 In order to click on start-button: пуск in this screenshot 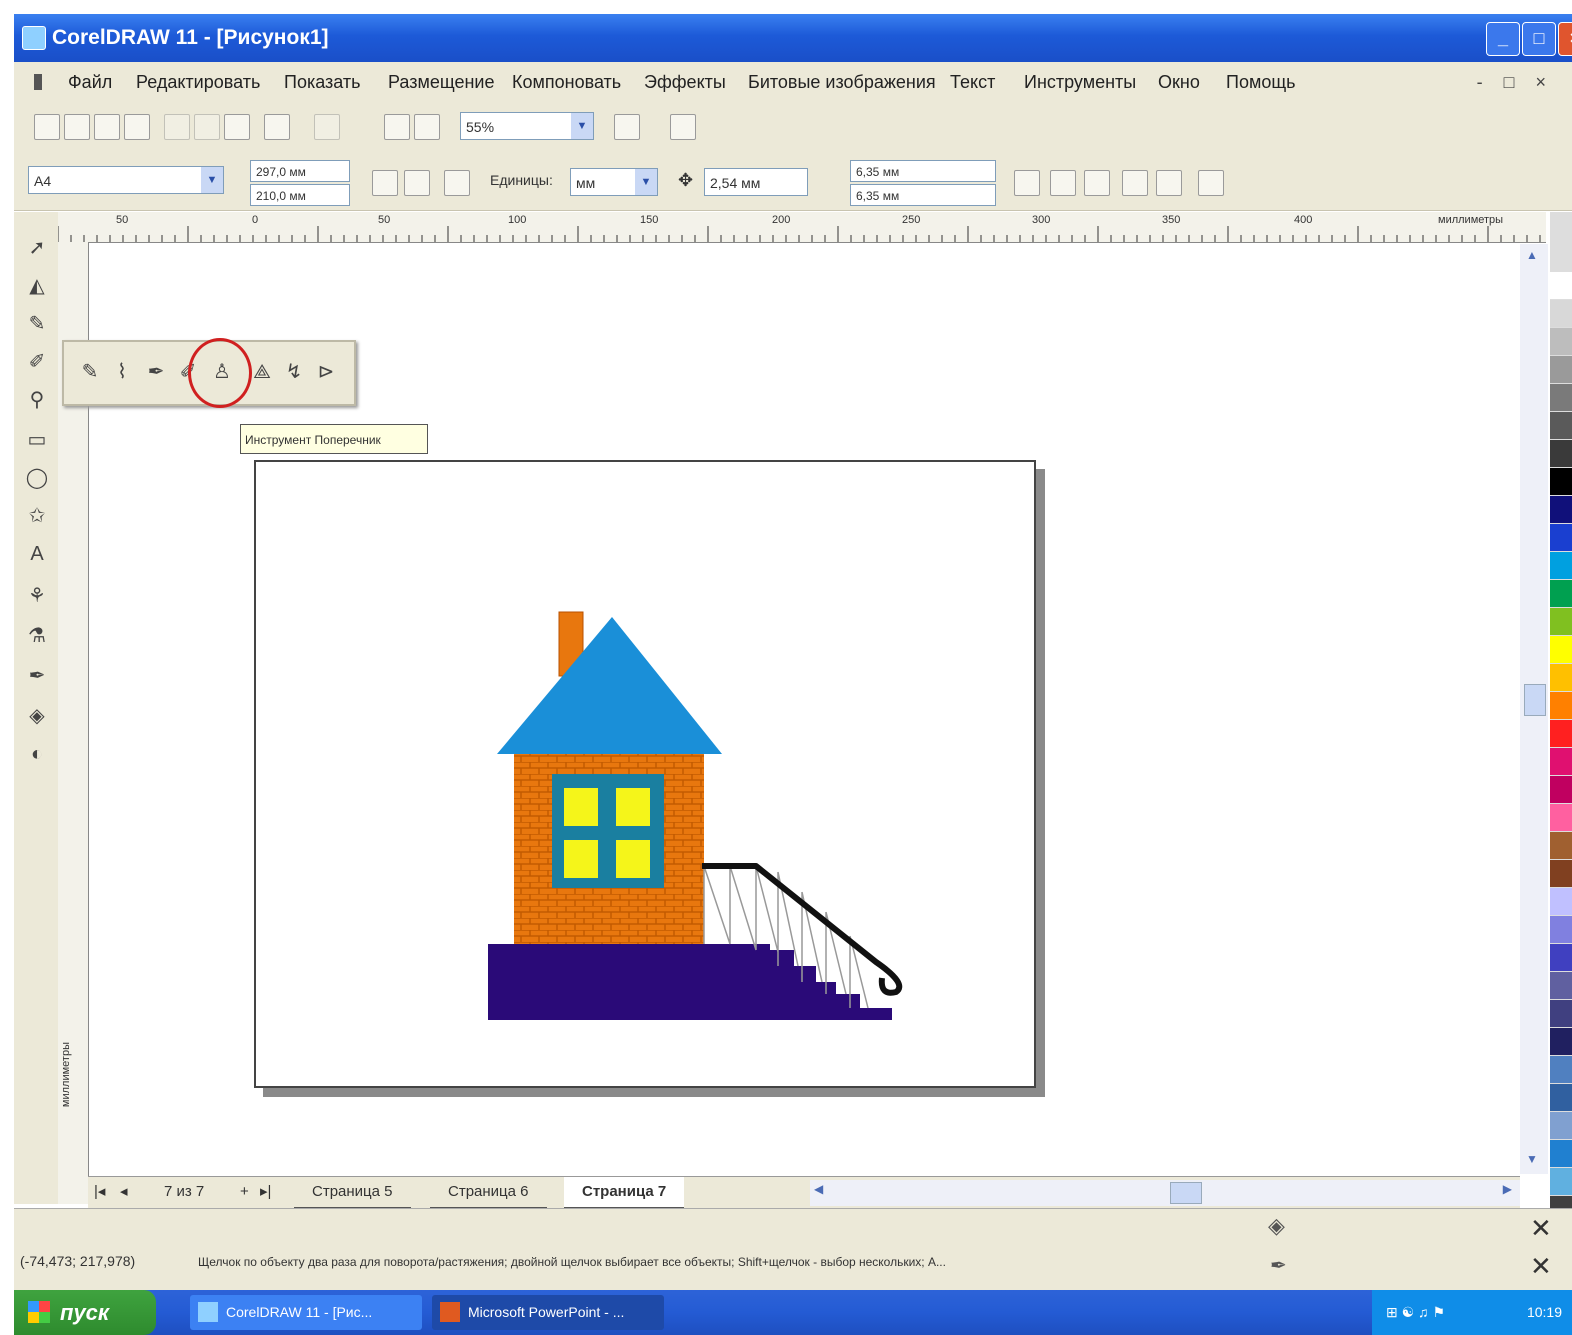, I will do `click(85, 1312)`.